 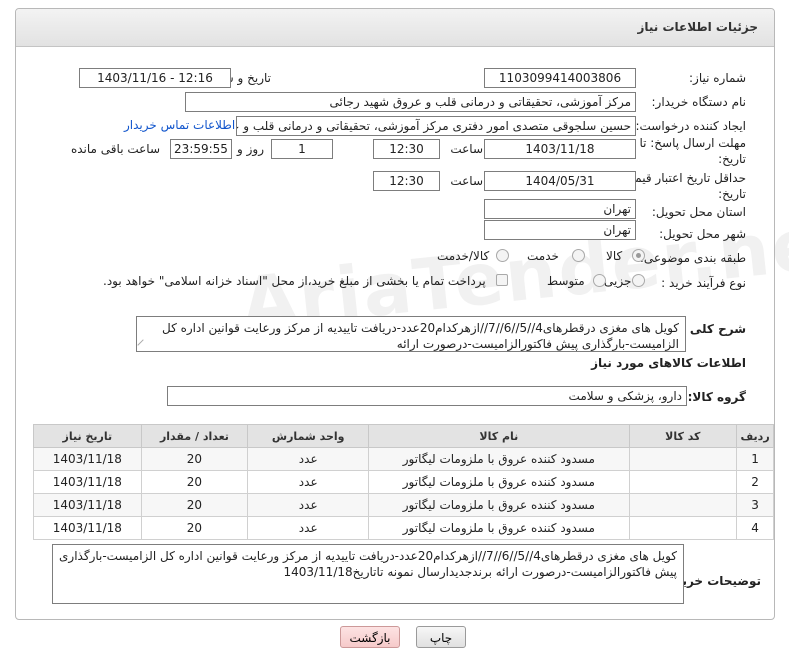 I want to click on validity-time-field: 12:30, so click(x=406, y=181).